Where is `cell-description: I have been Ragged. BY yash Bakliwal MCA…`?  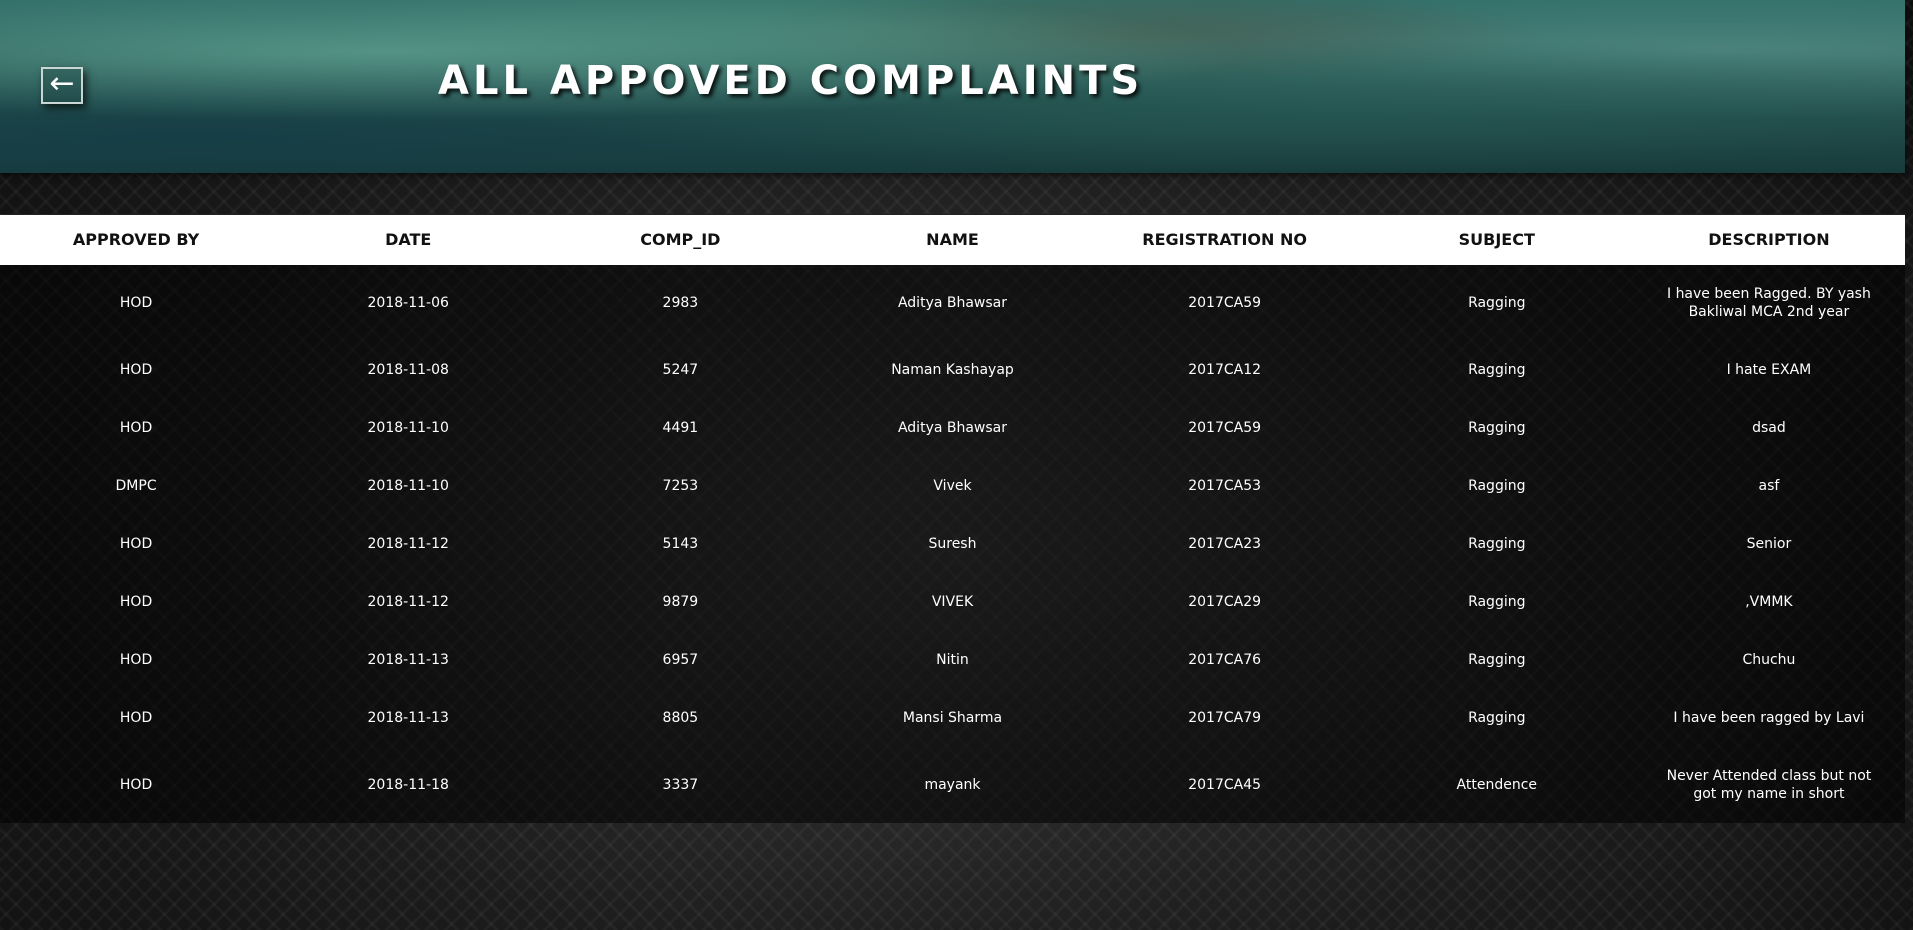
cell-description: I have been Ragged. BY yash Bakliwal MCA… is located at coordinates (1768, 302).